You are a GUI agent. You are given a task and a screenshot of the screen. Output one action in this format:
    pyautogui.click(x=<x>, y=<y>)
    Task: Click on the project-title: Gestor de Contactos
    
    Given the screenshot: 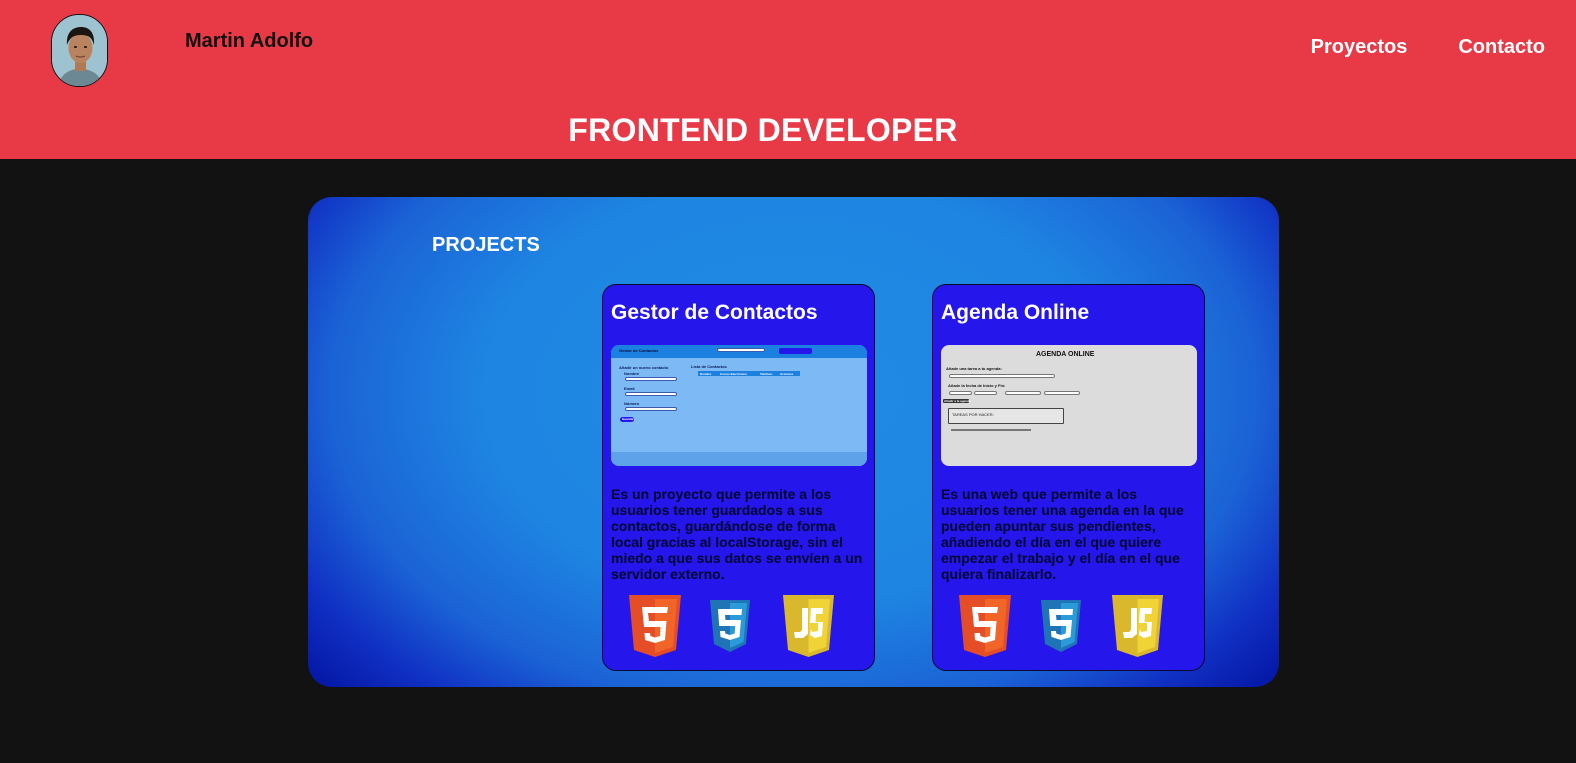 What is the action you would take?
    pyautogui.click(x=714, y=312)
    